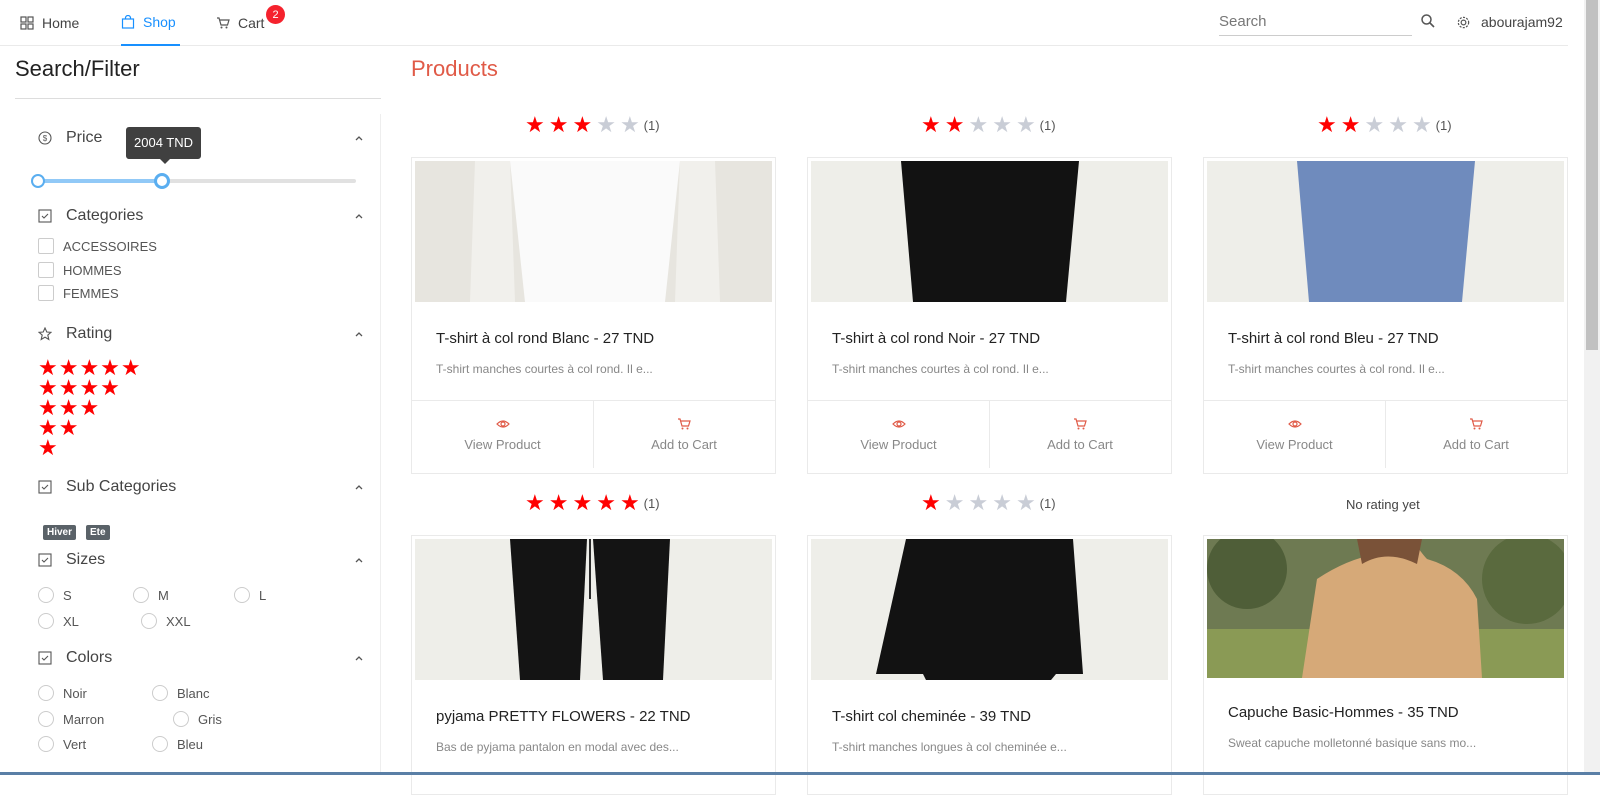 The height and width of the screenshot is (795, 1600). I want to click on subcategory-tag-ete: Ete, so click(98, 532).